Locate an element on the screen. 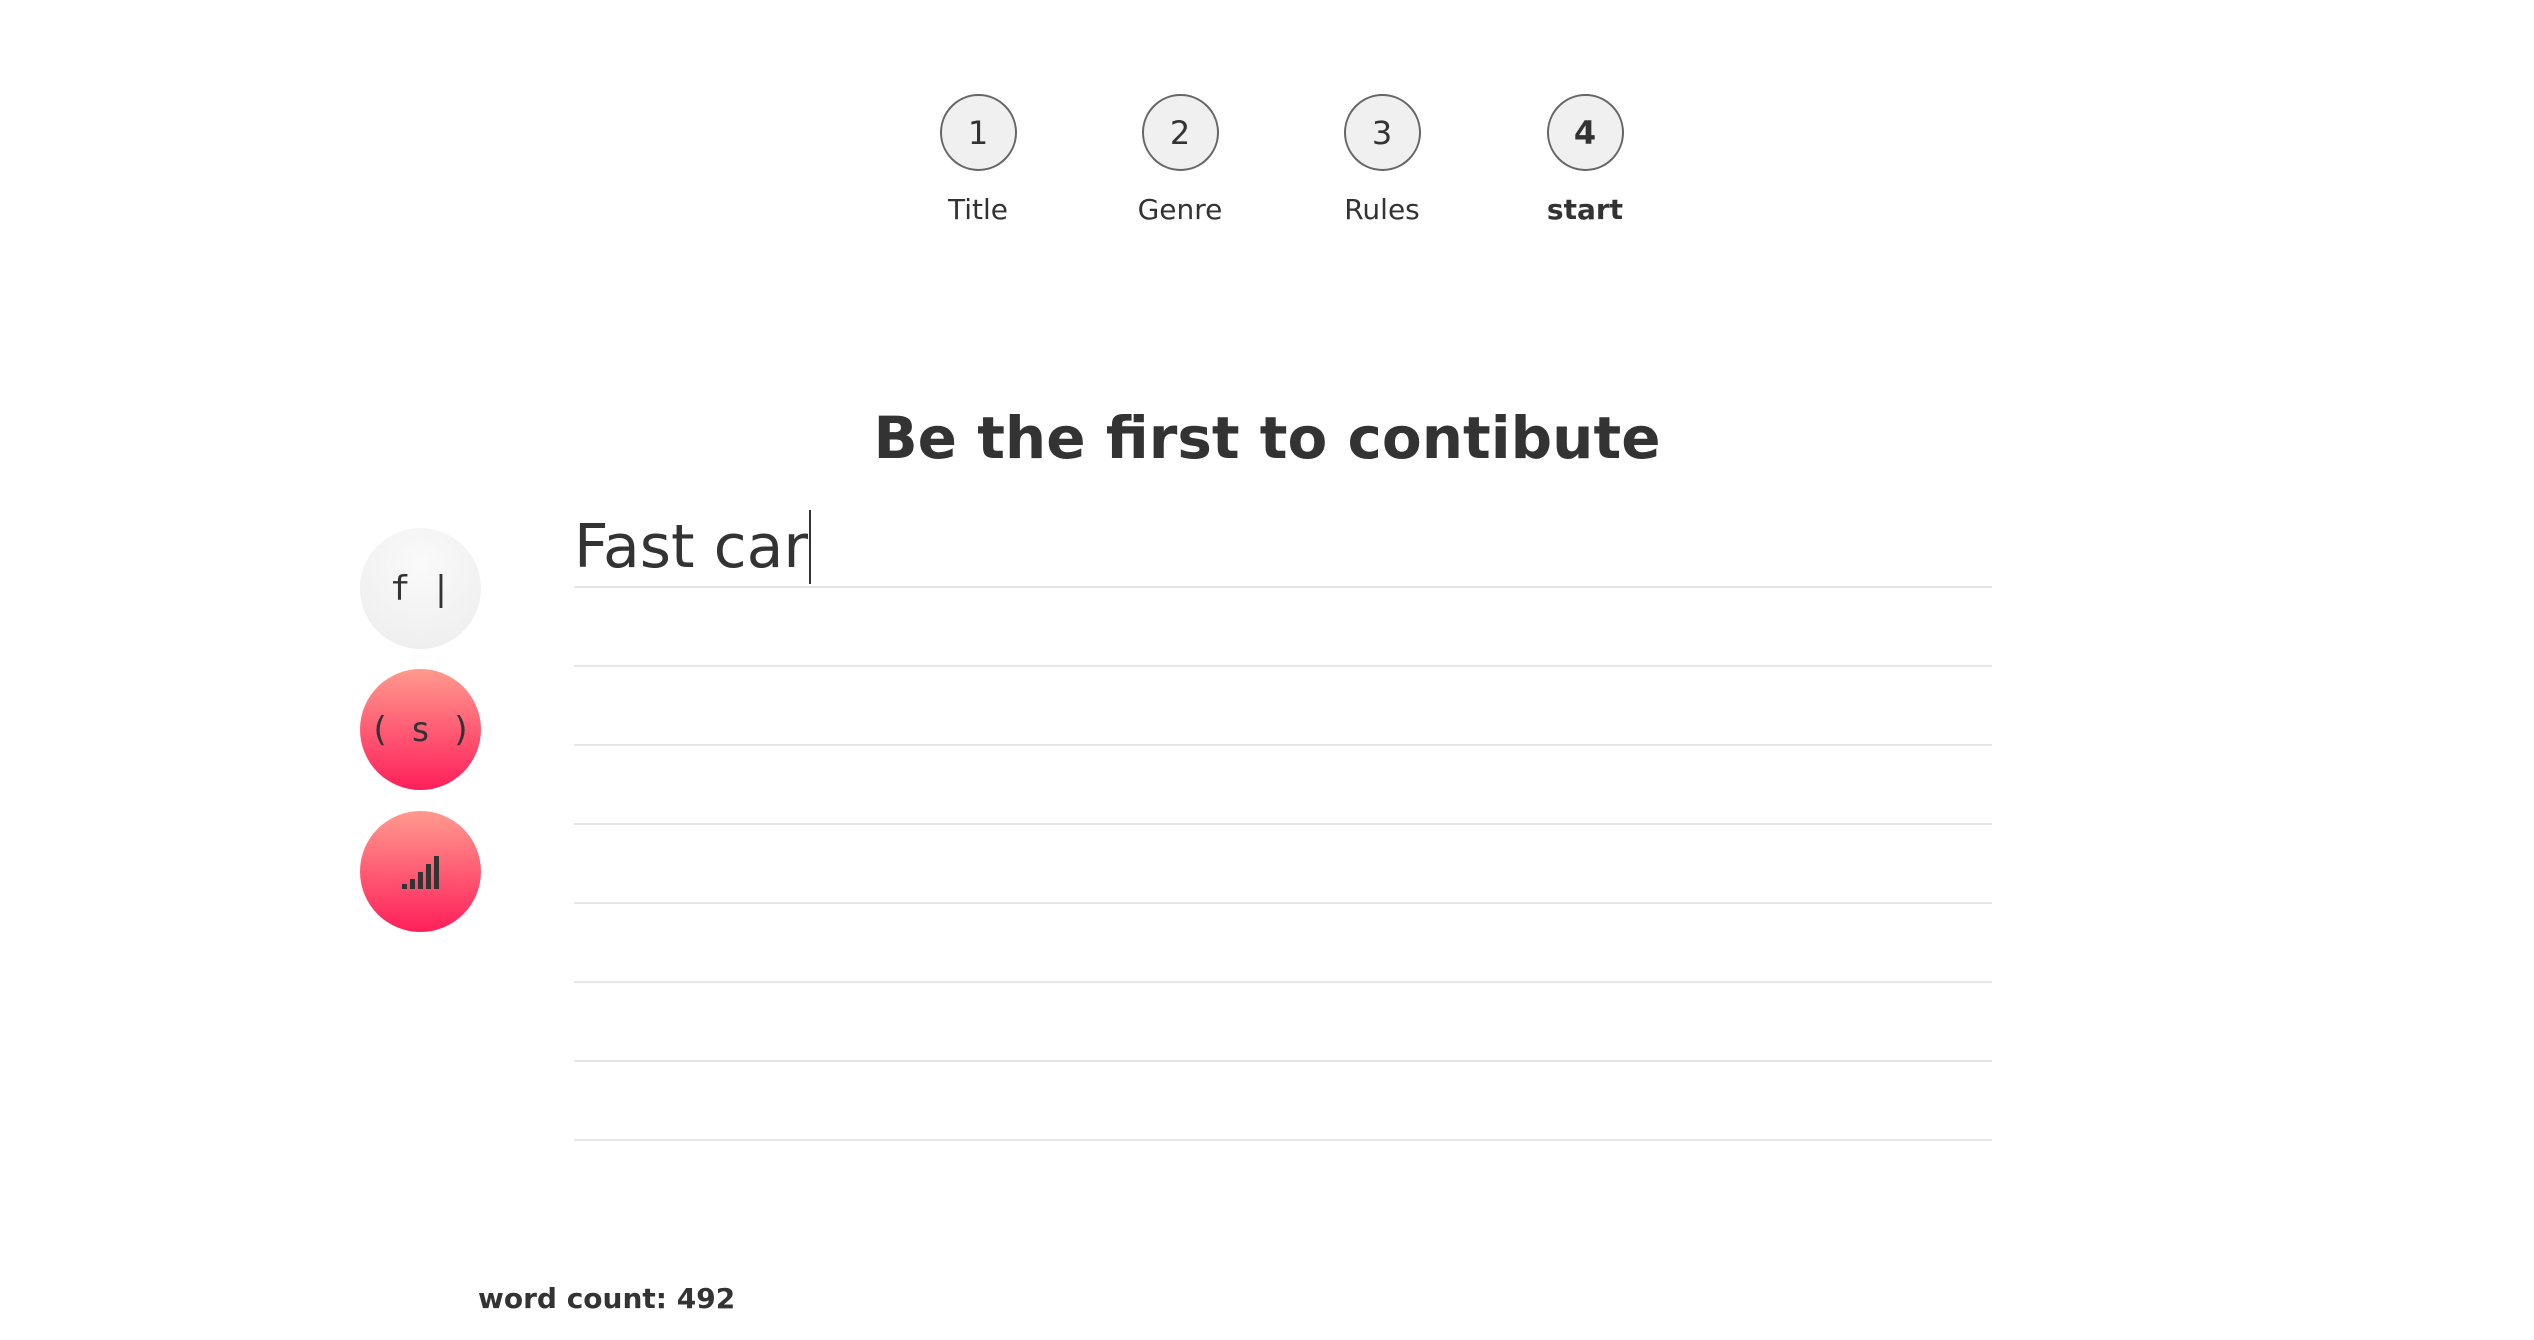  step-label: start is located at coordinates (1585, 209).